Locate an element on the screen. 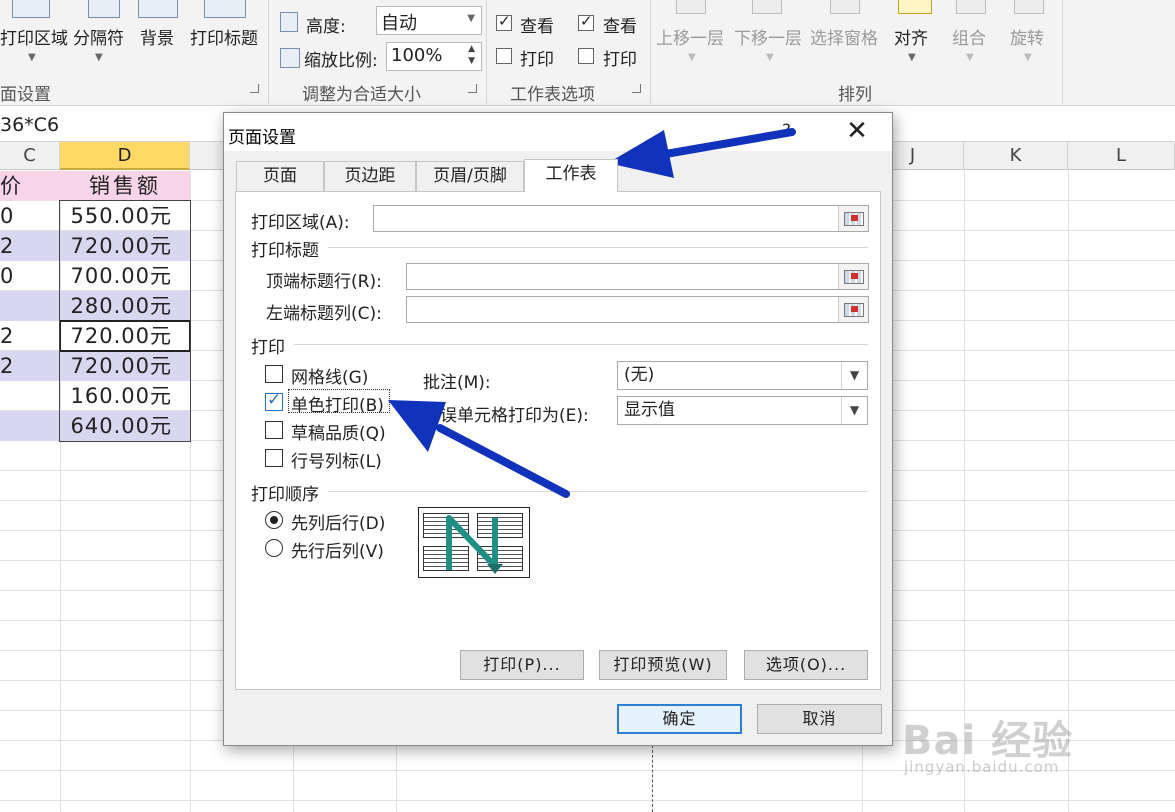 The width and height of the screenshot is (1175, 812). print-titles-button: 打印标题 is located at coordinates (224, 36).